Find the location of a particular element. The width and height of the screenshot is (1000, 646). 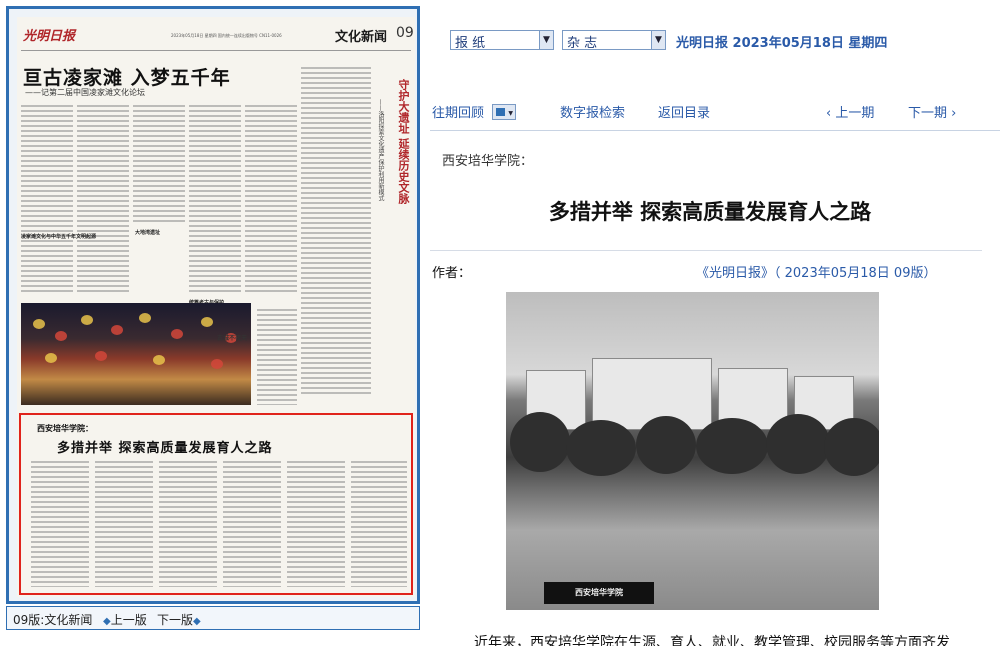

author-label: 作者： is located at coordinates (452, 273).